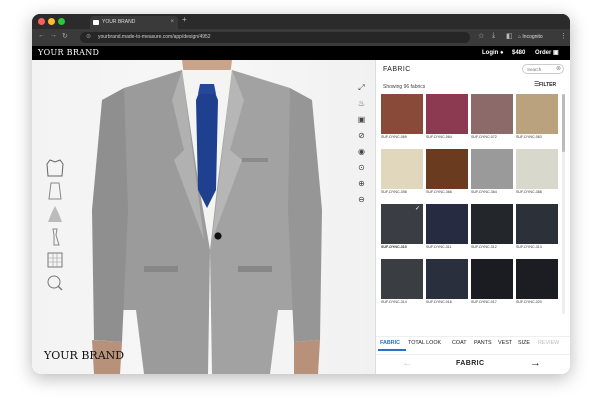  What do you see at coordinates (563, 204) in the screenshot?
I see `fabric-scrollbar` at bounding box center [563, 204].